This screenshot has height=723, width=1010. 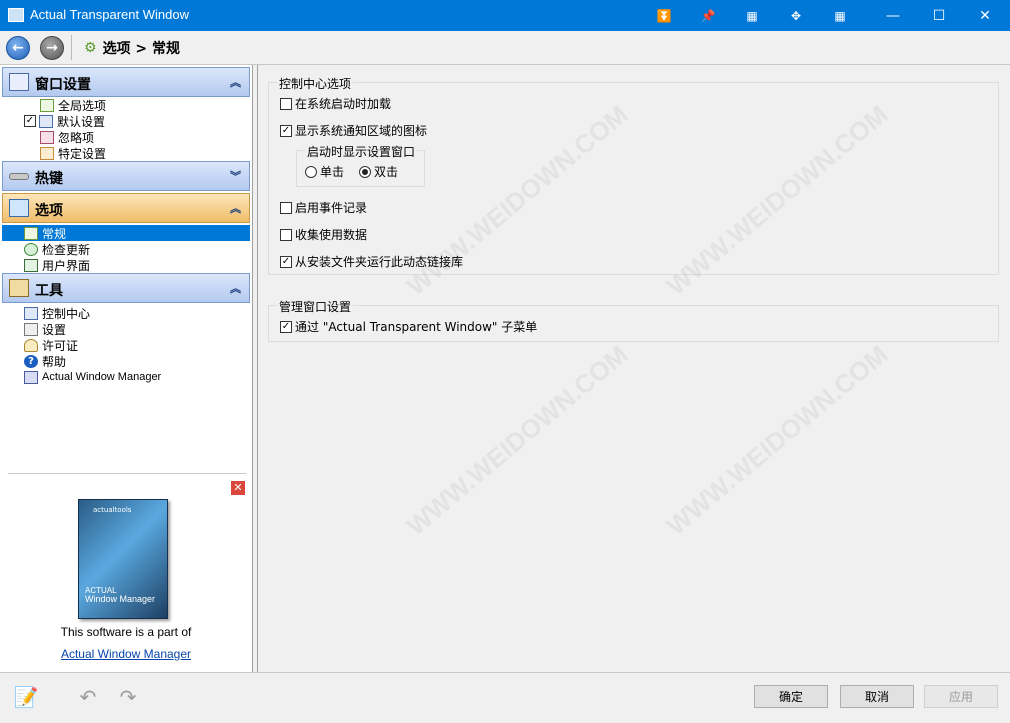 What do you see at coordinates (31, 233) in the screenshot?
I see `general-options-icon` at bounding box center [31, 233].